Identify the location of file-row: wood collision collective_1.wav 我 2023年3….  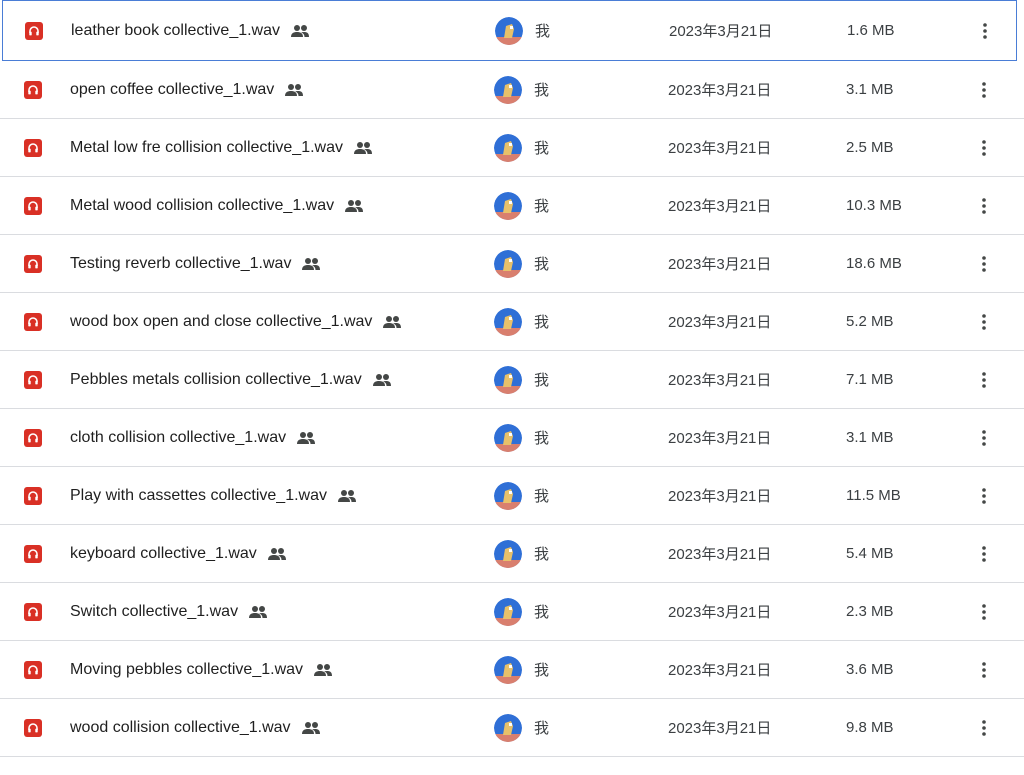
(512, 728).